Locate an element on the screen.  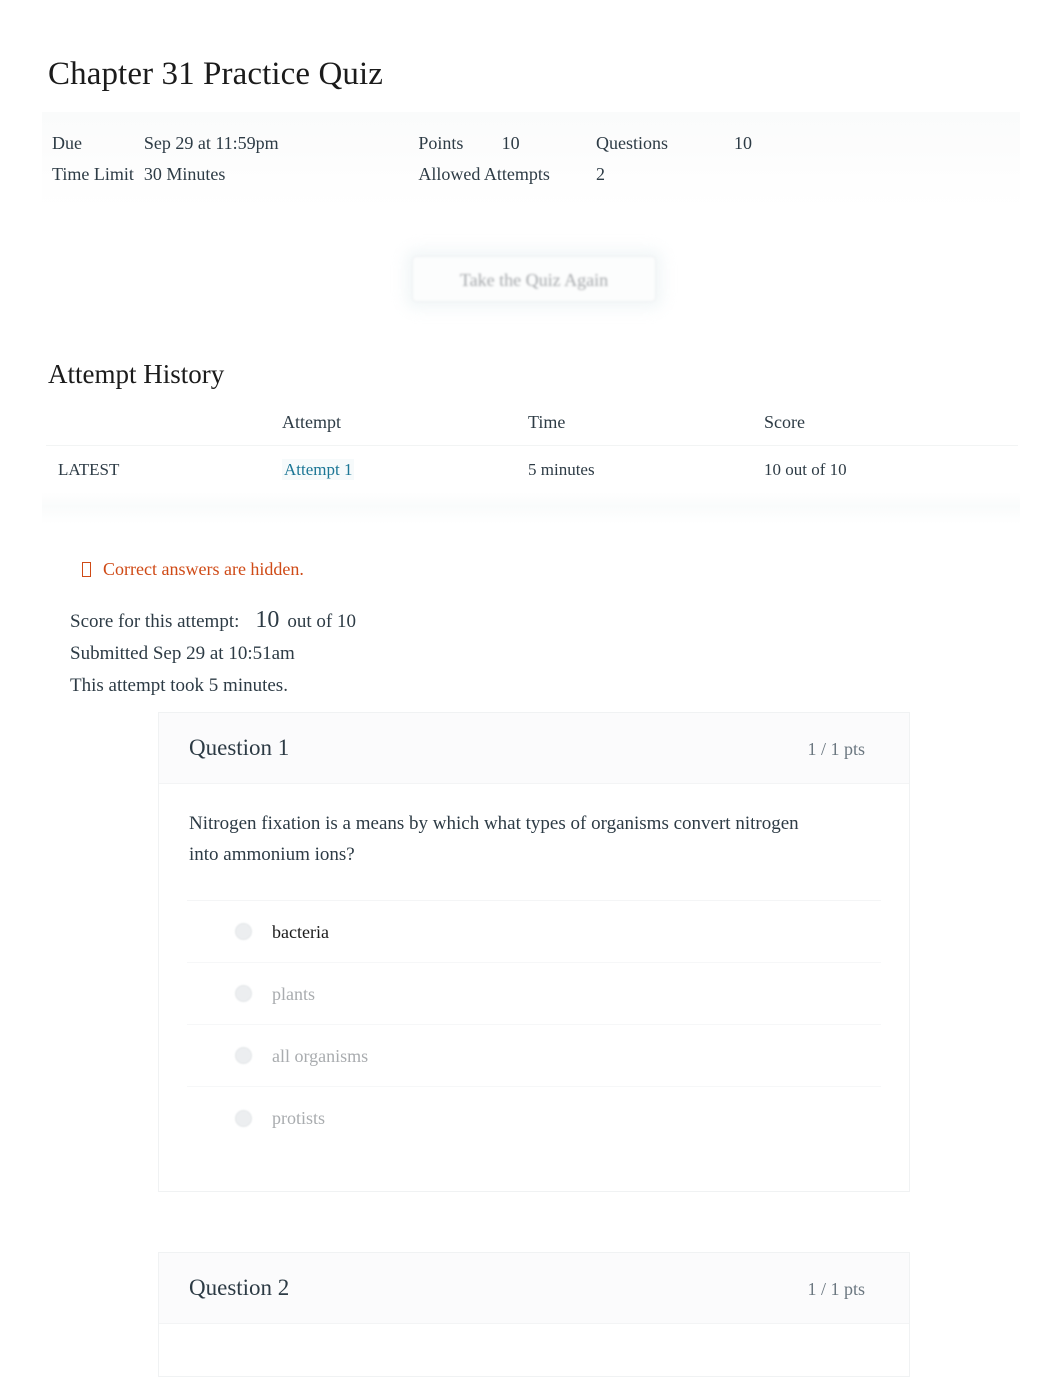
attempt-history-head: Attempt Time Score is located at coordinates (532, 426).